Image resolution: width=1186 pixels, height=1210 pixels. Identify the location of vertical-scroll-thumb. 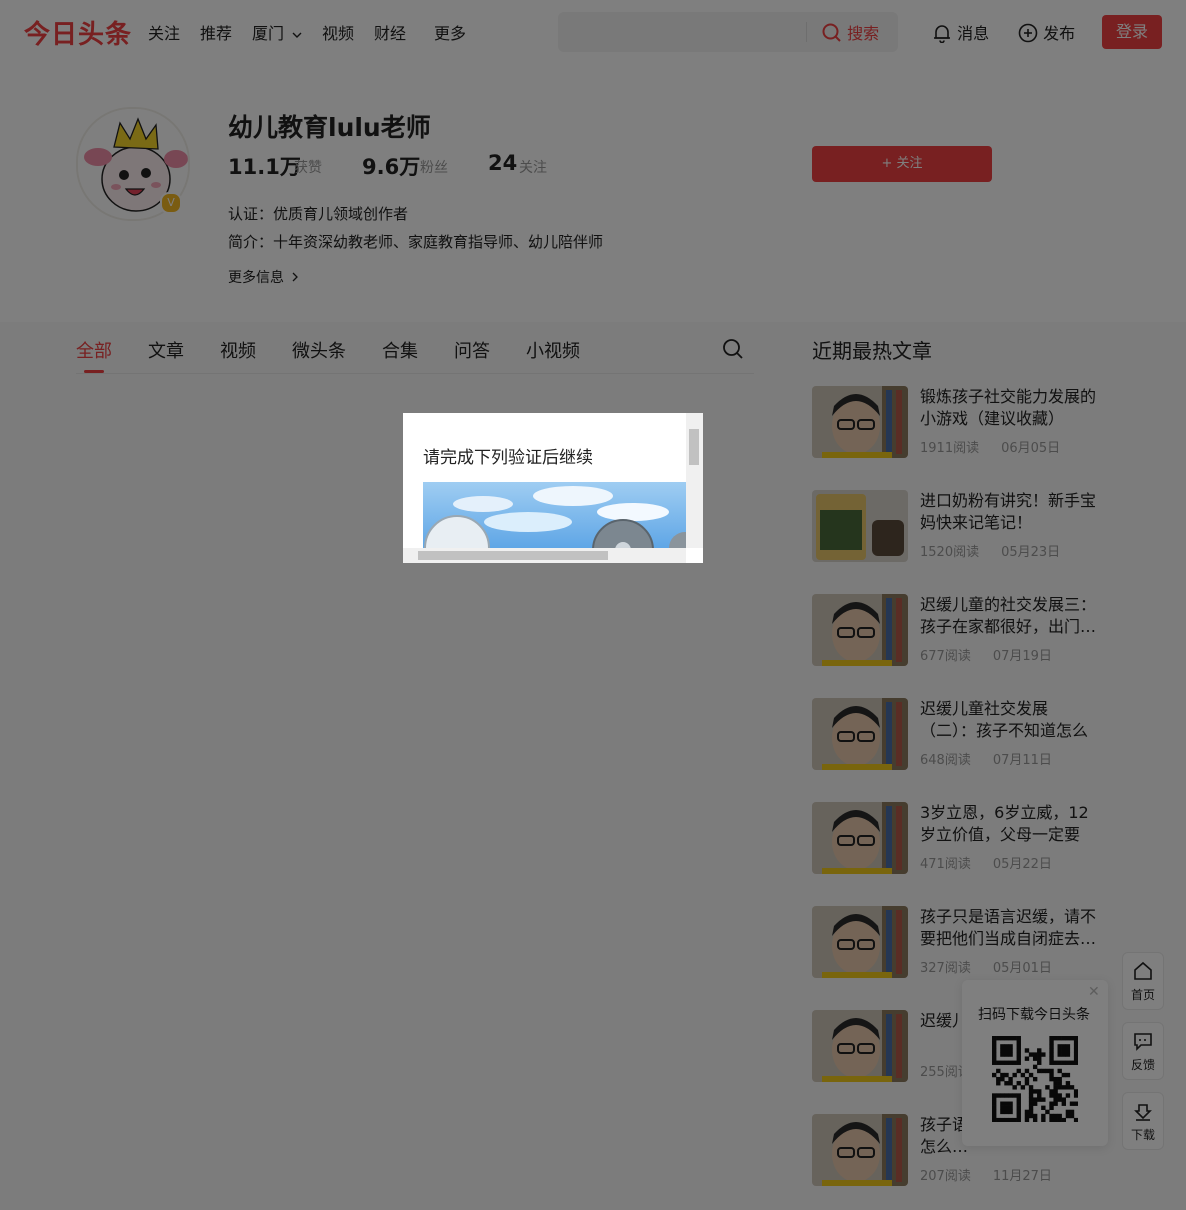
(694, 447).